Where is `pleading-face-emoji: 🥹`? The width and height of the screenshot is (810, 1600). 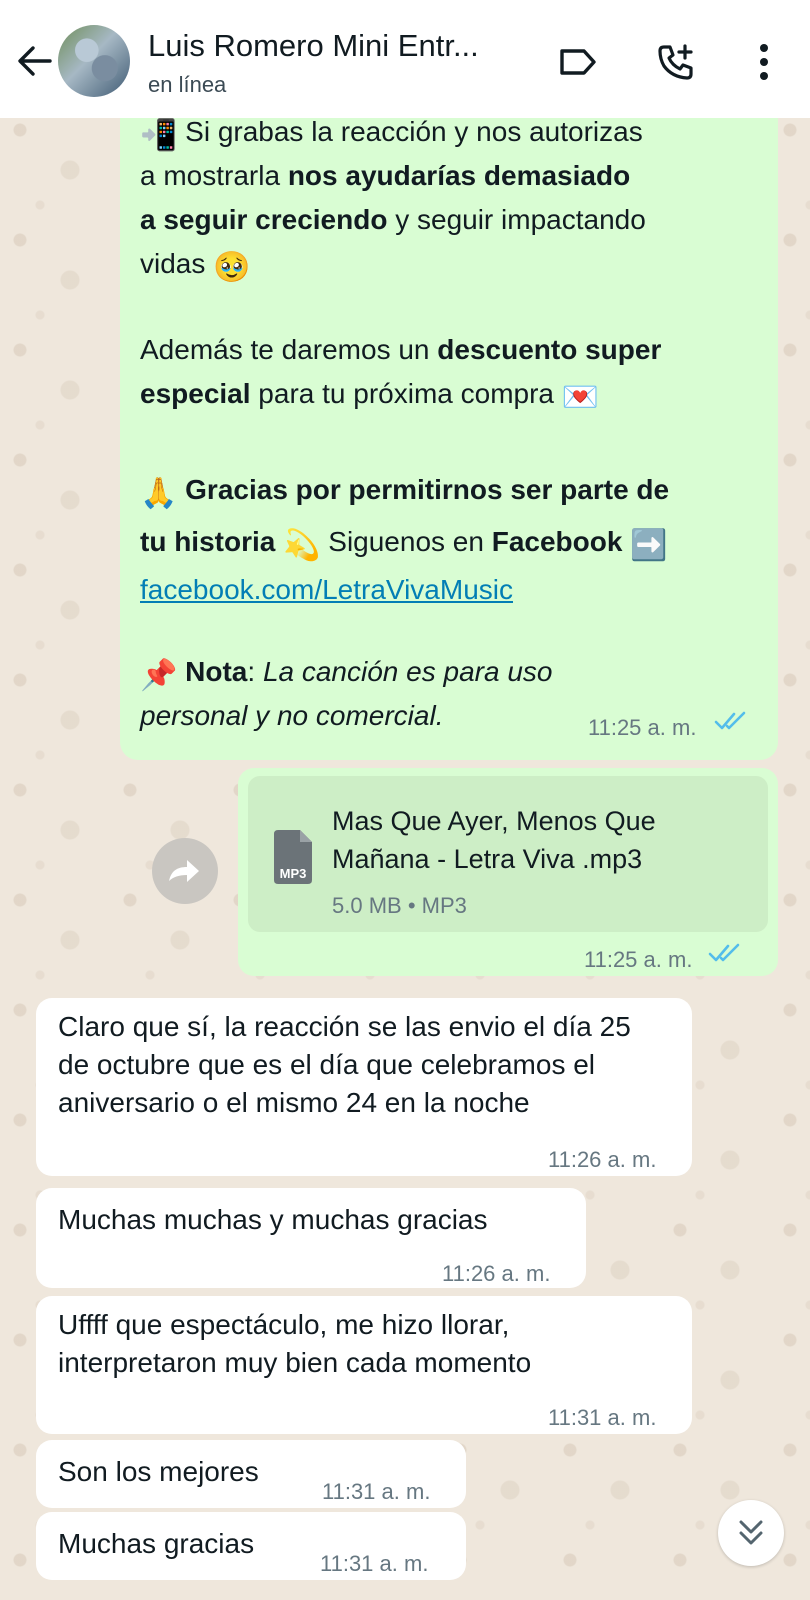
pleading-face-emoji: 🥹 is located at coordinates (232, 267).